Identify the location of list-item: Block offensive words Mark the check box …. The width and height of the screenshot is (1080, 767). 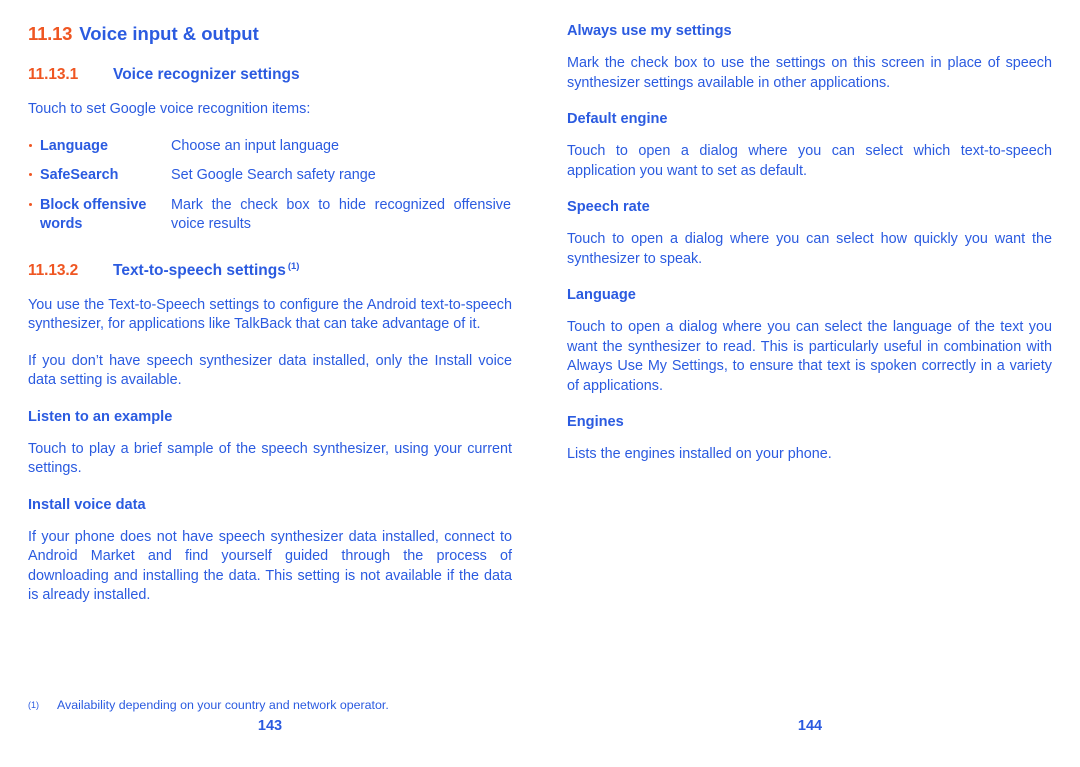
(270, 215).